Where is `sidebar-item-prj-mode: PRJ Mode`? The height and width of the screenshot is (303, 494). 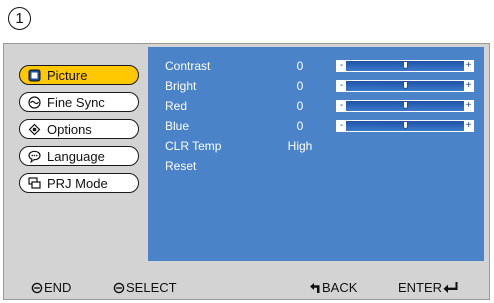
sidebar-item-prj-mode: PRJ Mode is located at coordinates (79, 183).